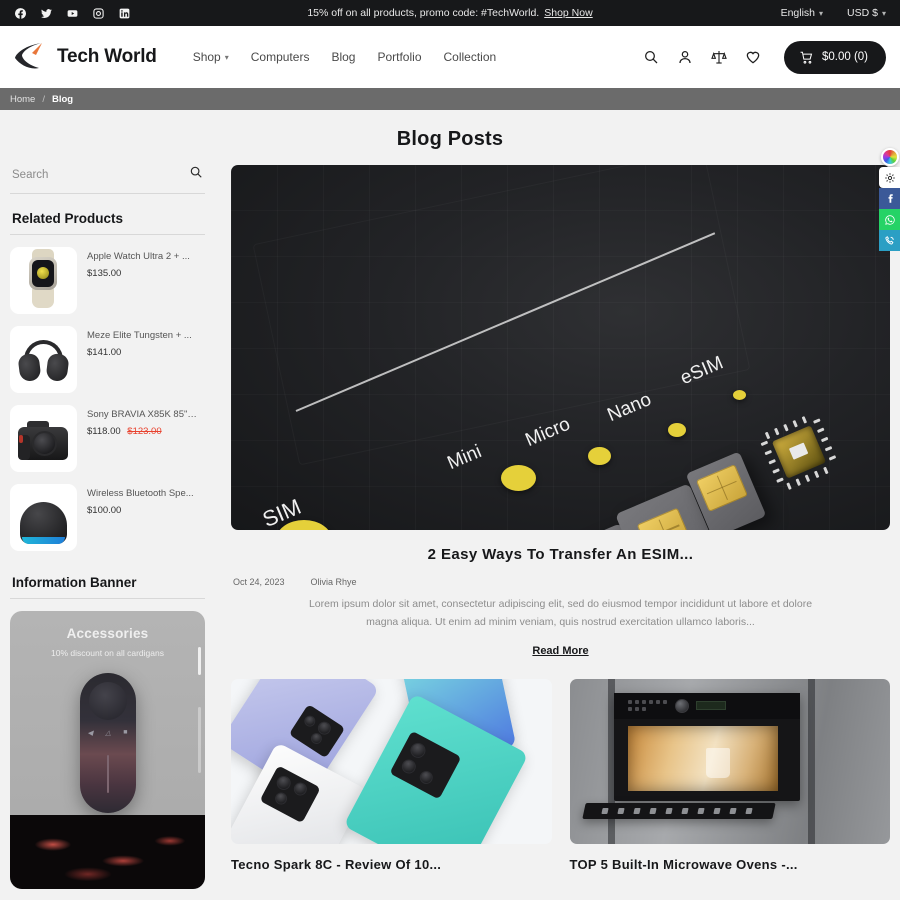 This screenshot has height=900, width=900. I want to click on facebook-icon, so click(20, 13).